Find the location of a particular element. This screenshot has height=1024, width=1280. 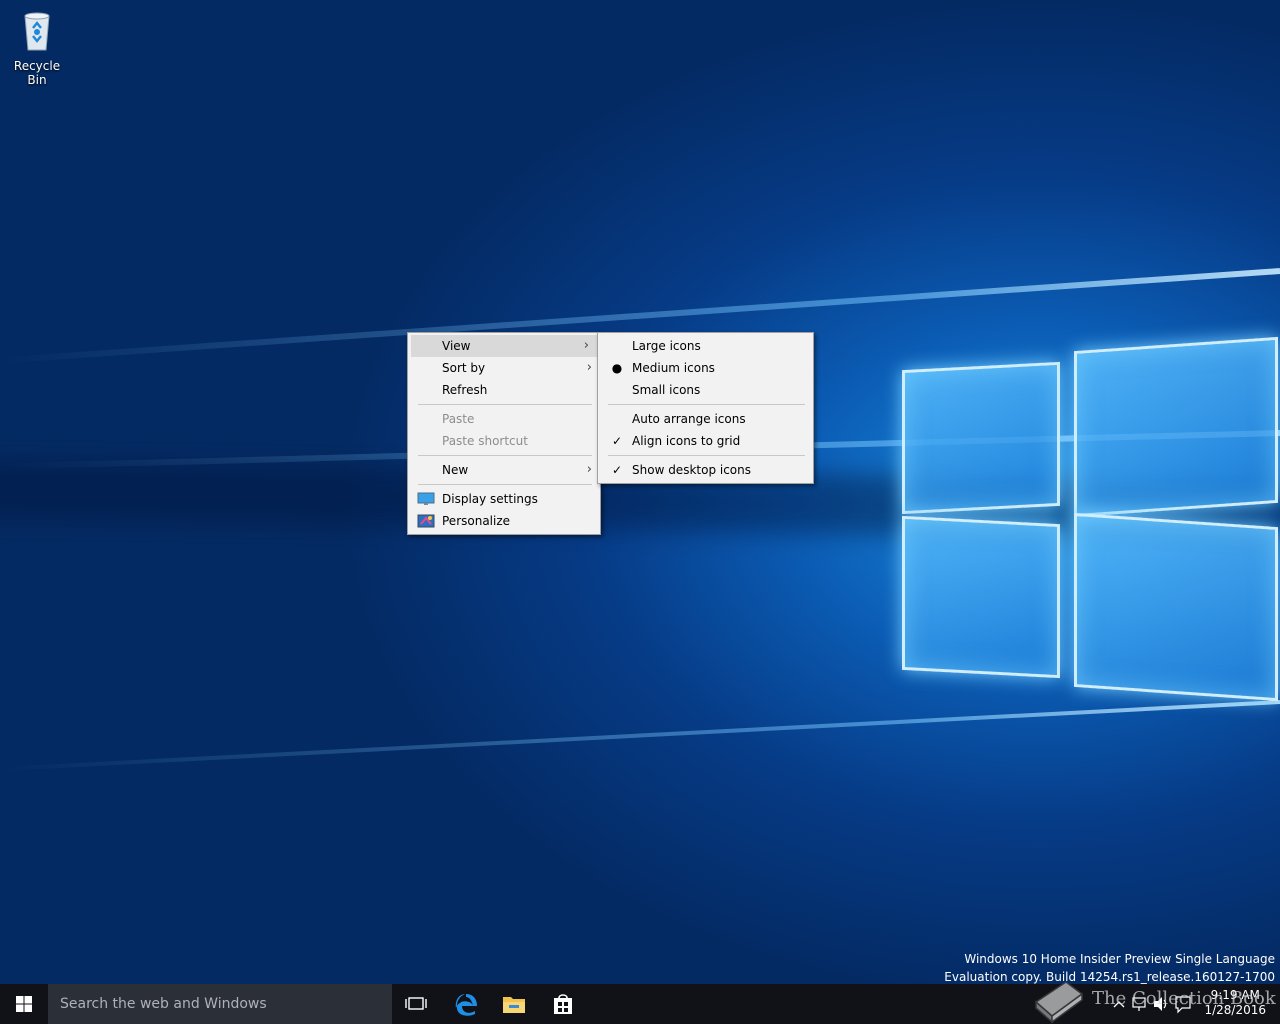

menu-item-align-to-grid: ✓ Align icons to grid is located at coordinates (705, 441).